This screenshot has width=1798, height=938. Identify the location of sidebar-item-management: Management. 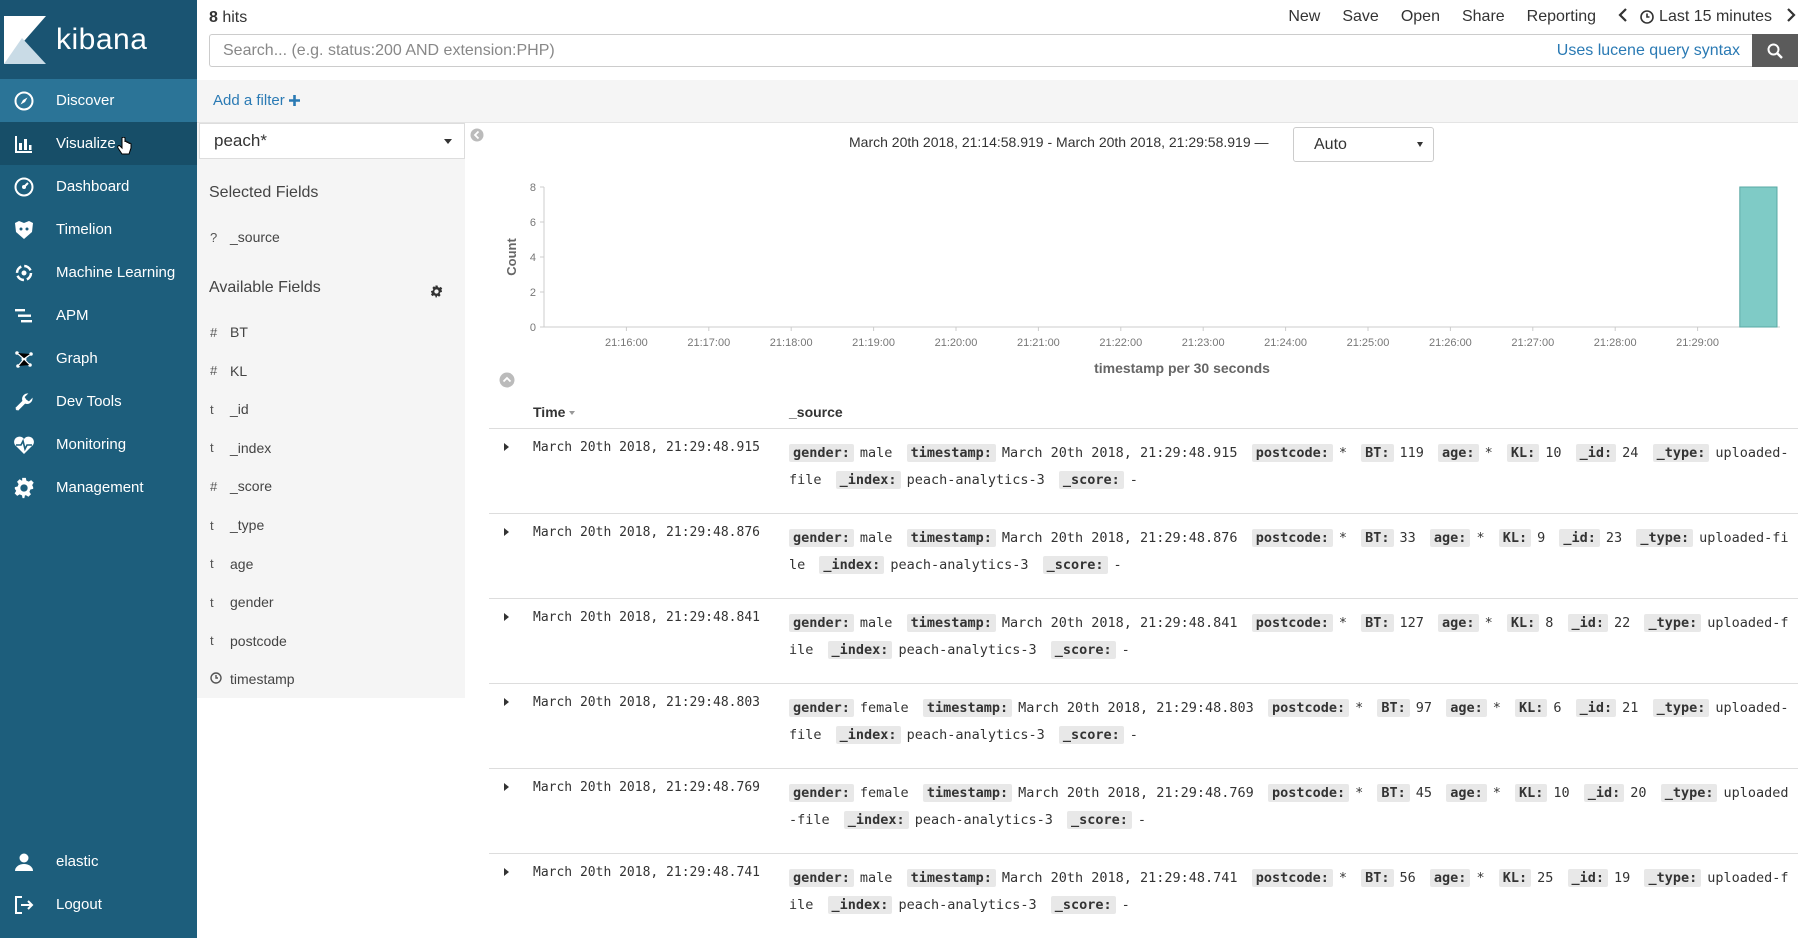
(98, 487).